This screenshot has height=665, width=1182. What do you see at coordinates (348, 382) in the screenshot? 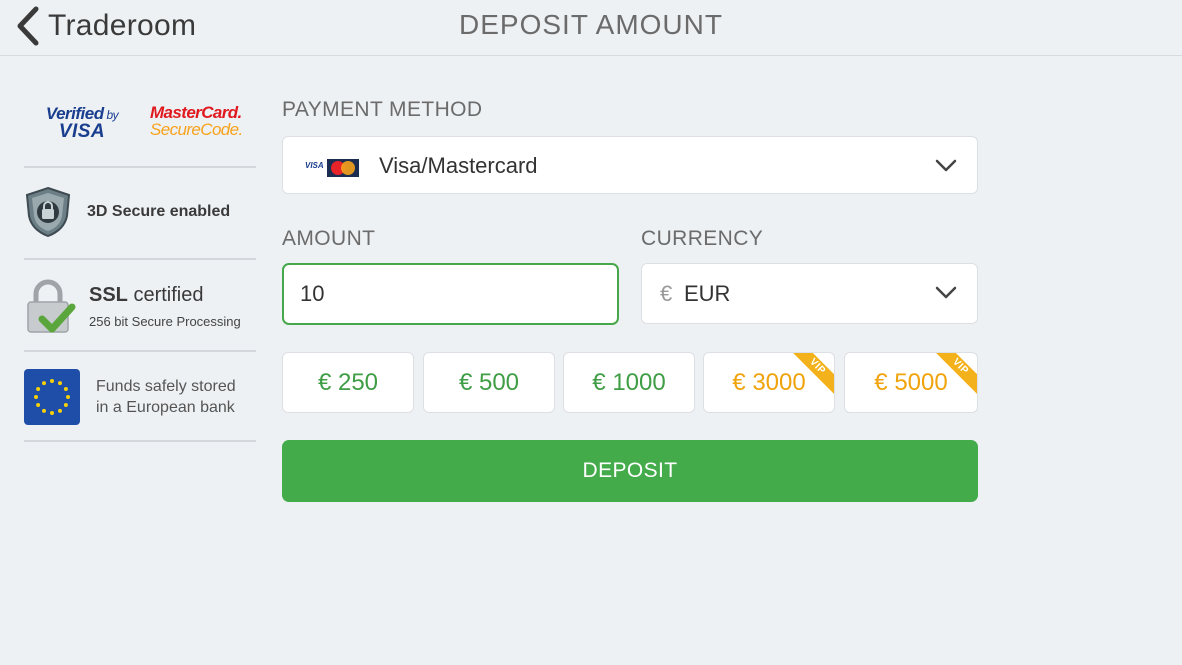
I see `preset-amount-button: € 250` at bounding box center [348, 382].